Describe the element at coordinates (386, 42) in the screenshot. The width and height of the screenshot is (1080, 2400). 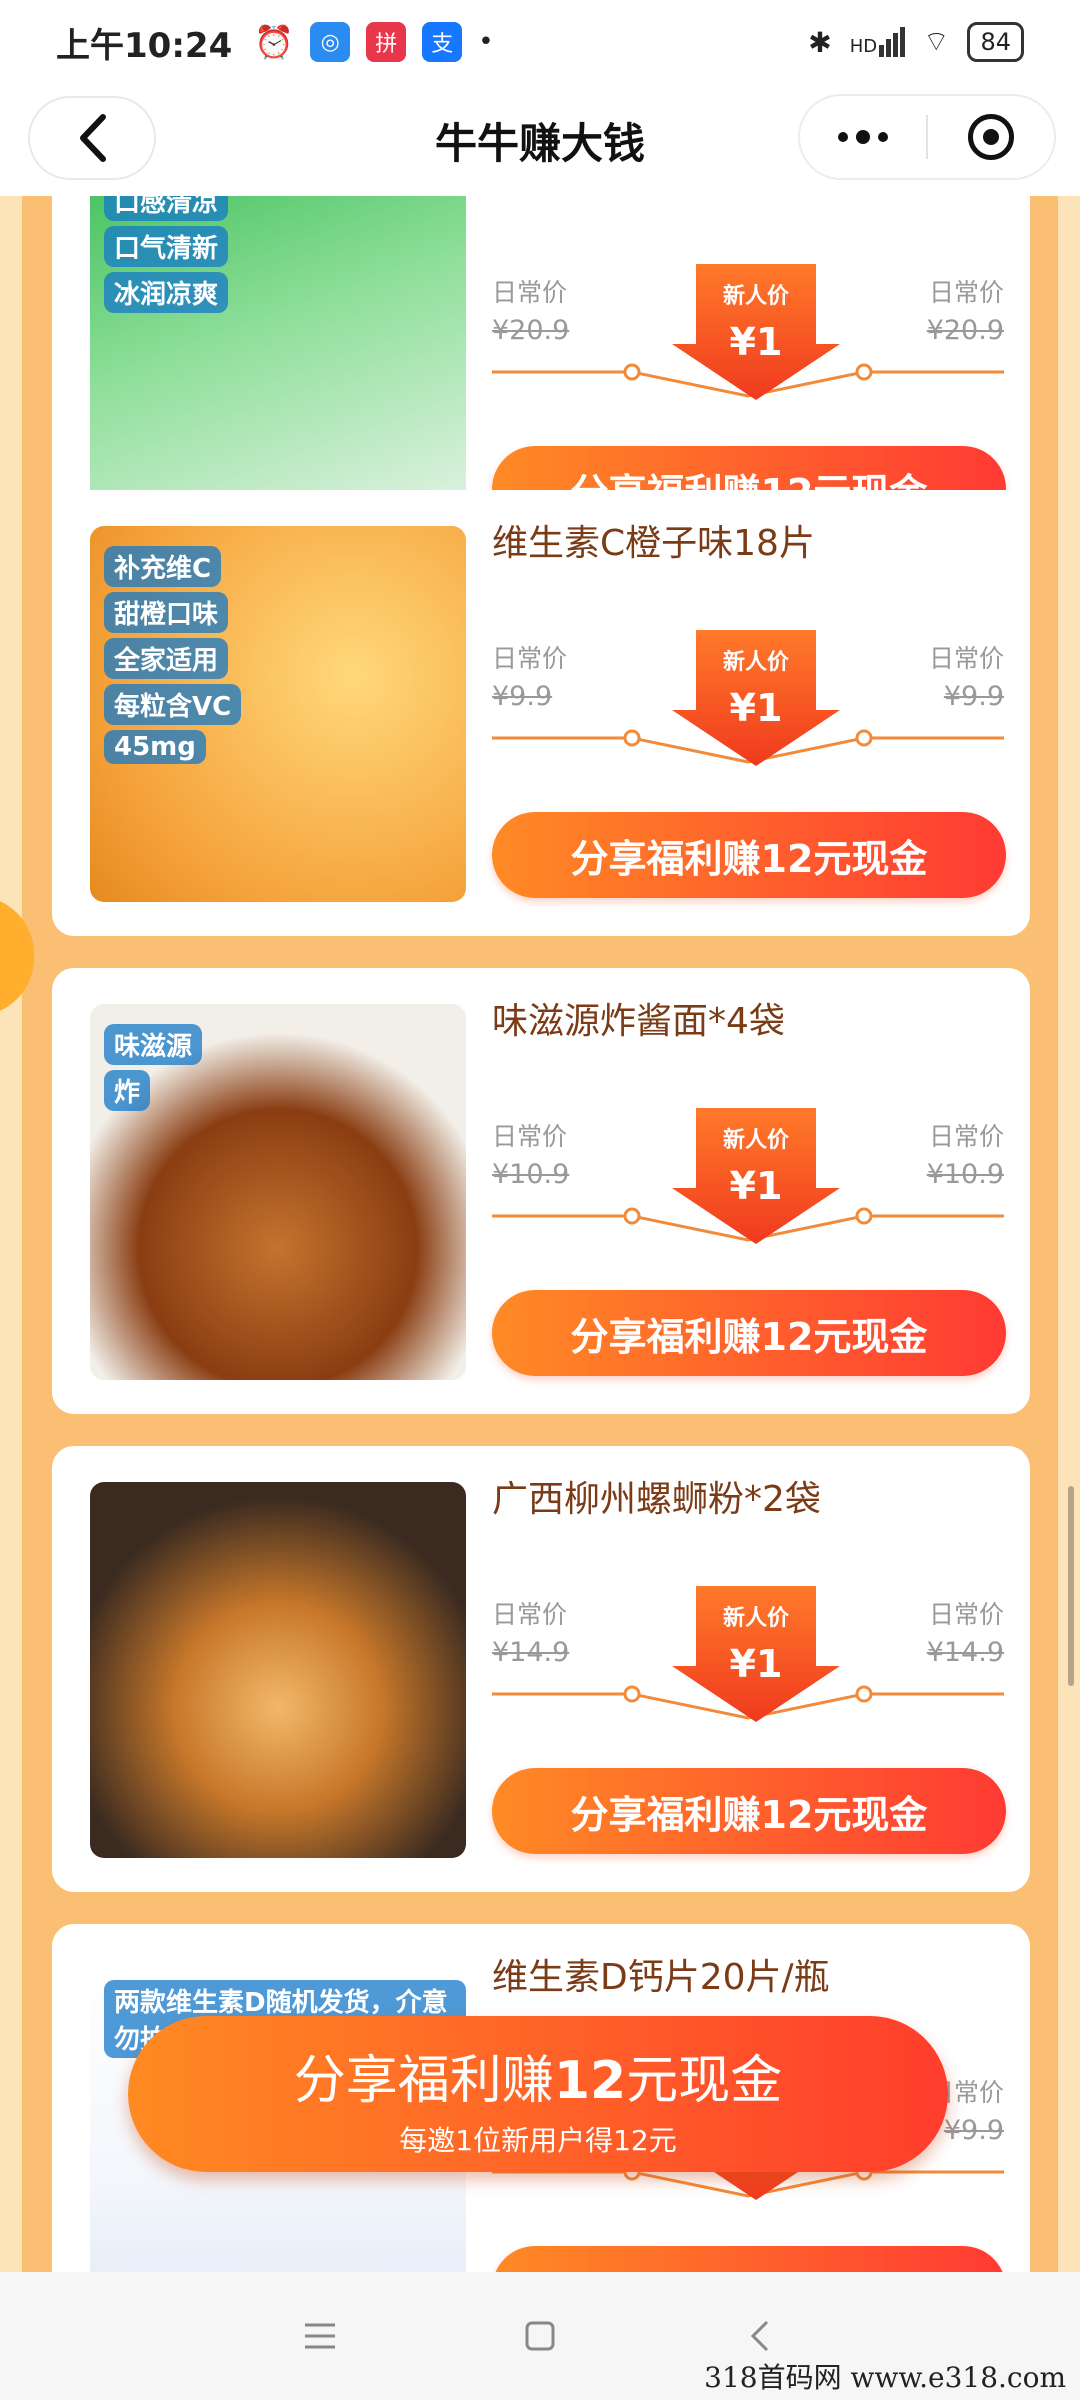
I see `pinduoduo-app-icon: 拼` at that location.